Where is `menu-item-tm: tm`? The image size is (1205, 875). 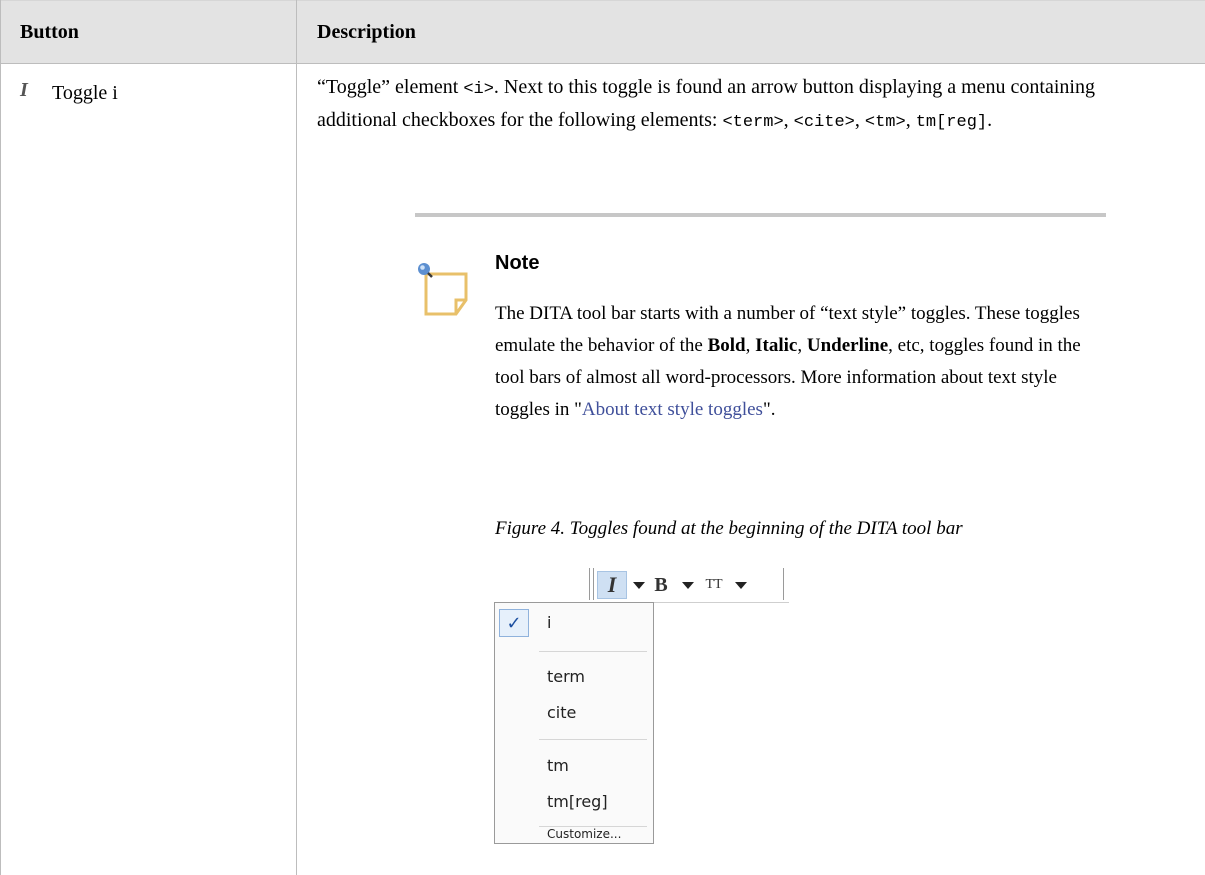 menu-item-tm: tm is located at coordinates (558, 765).